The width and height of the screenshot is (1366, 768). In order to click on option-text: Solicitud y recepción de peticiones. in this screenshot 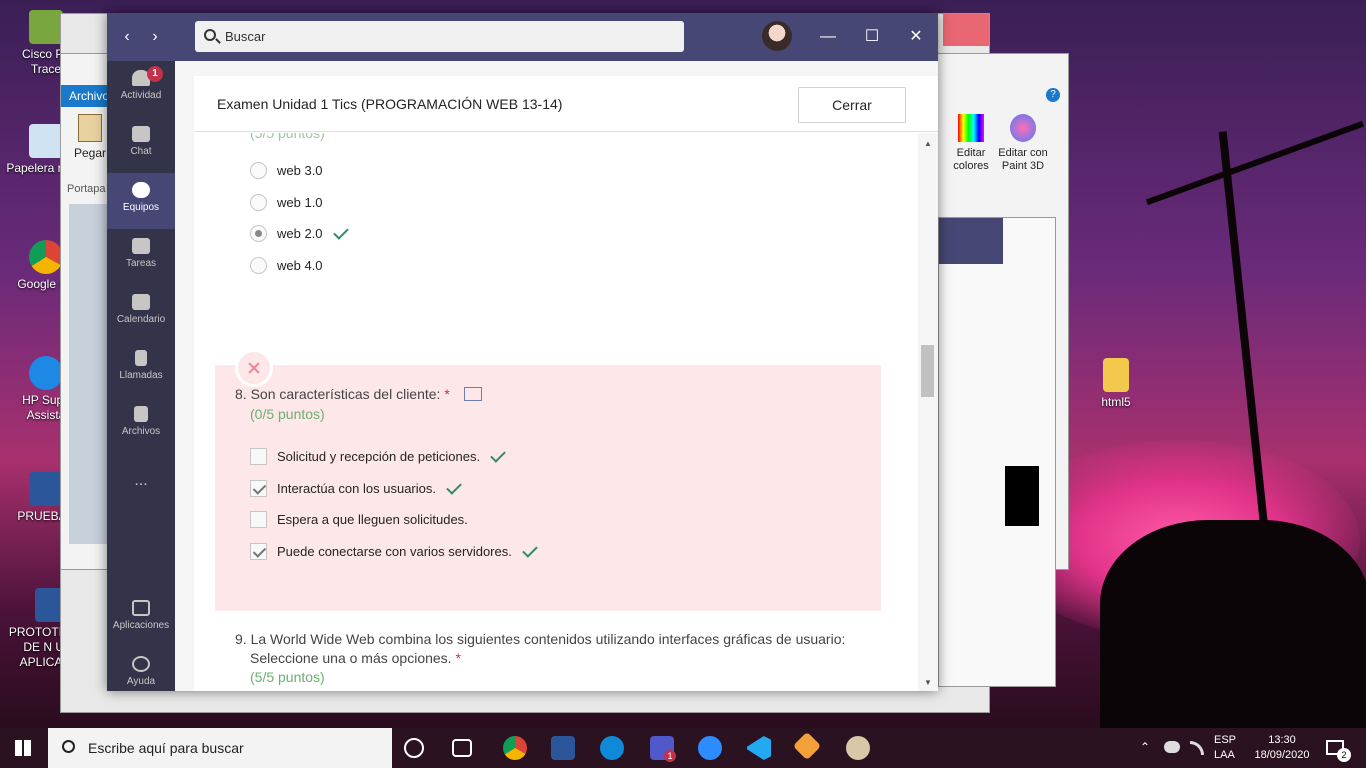, I will do `click(379, 456)`.